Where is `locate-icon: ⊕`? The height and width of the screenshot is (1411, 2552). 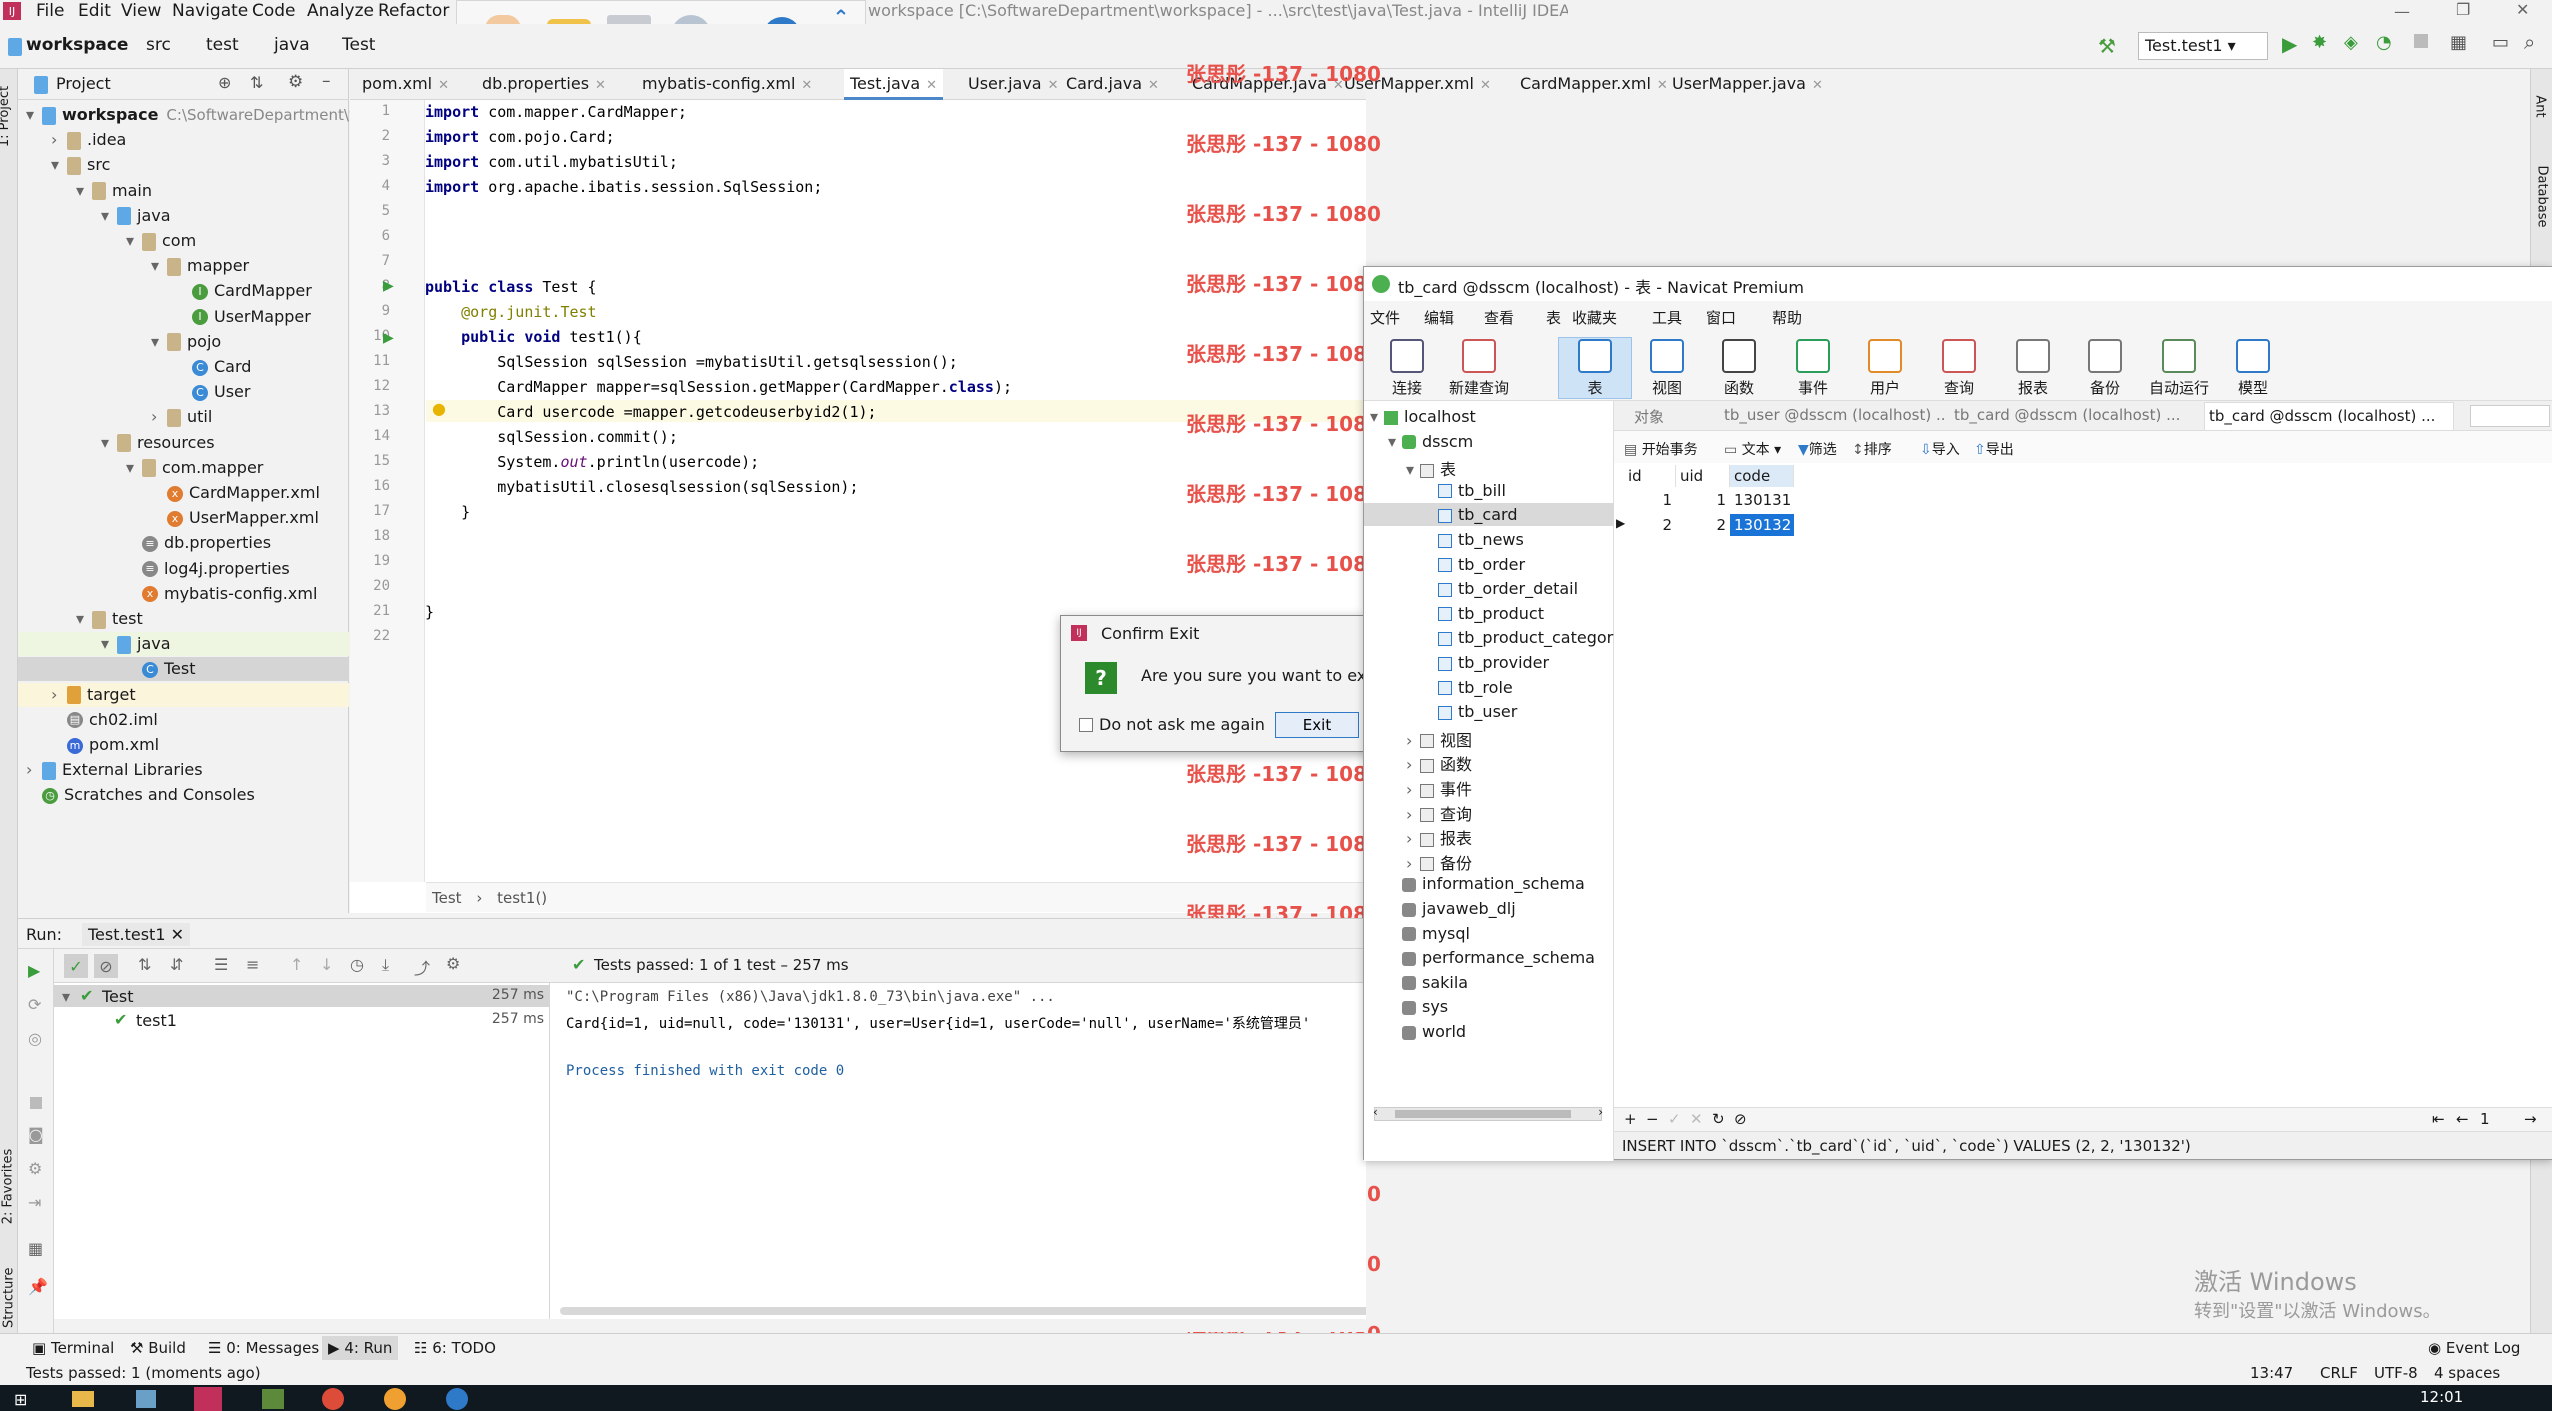
locate-icon: ⊕ is located at coordinates (224, 82).